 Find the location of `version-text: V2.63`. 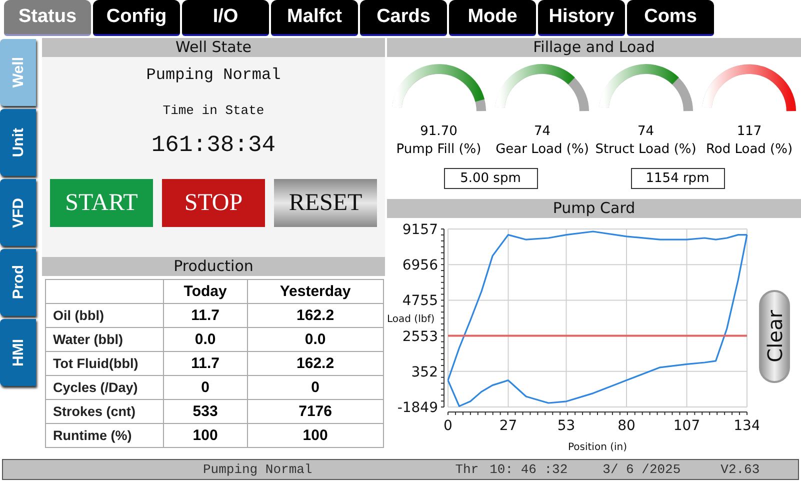

version-text: V2.63 is located at coordinates (740, 469).